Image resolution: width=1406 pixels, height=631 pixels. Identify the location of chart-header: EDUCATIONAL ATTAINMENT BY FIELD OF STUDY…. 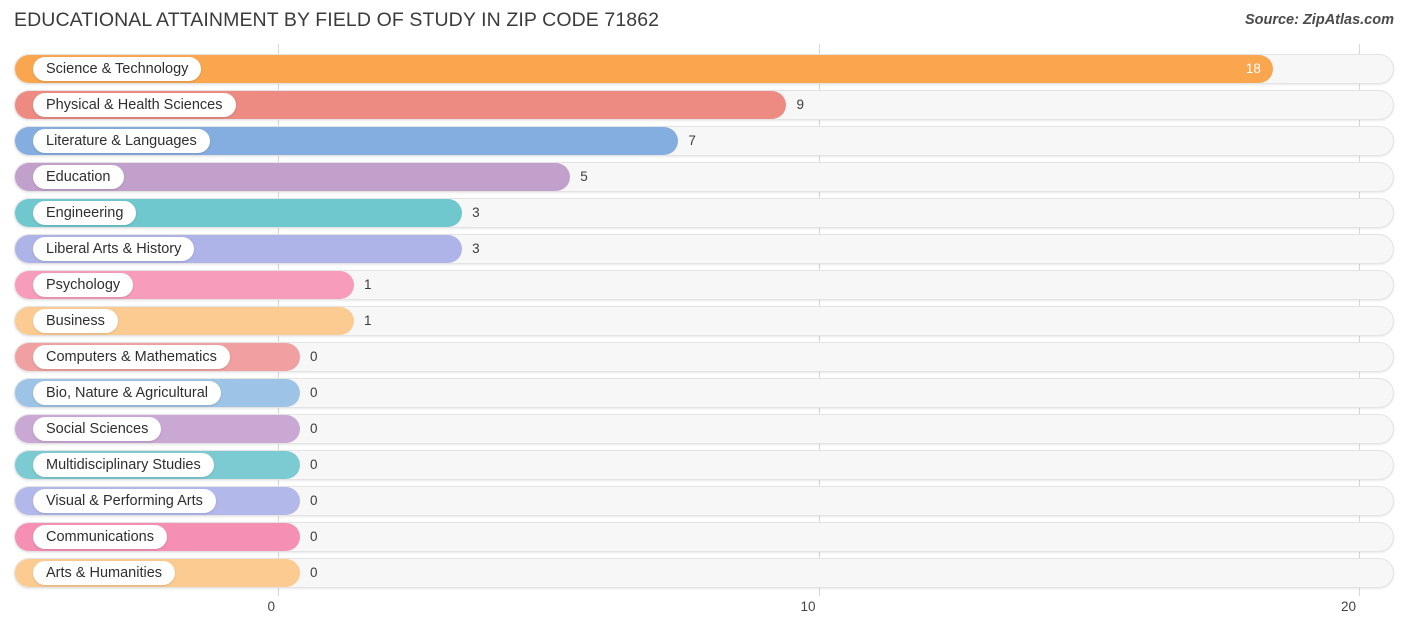
(703, 22).